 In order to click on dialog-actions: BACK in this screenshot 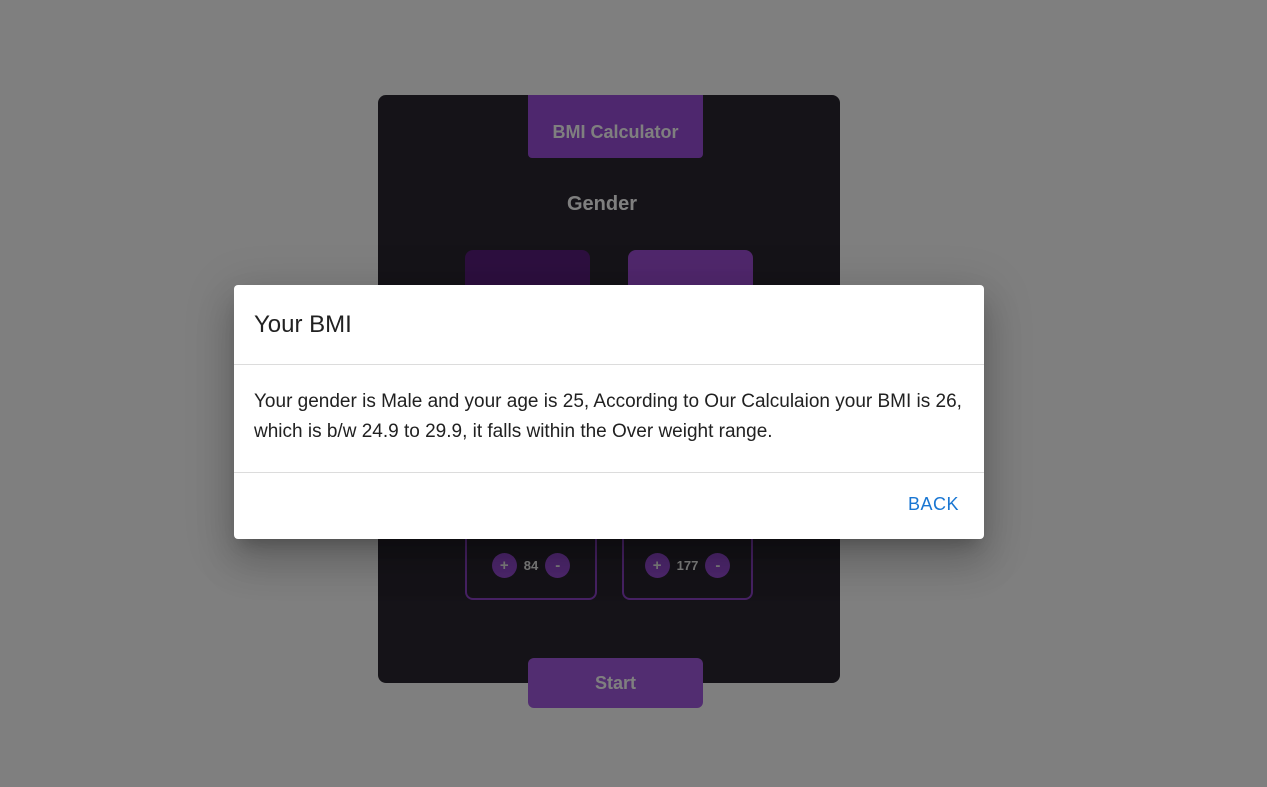, I will do `click(609, 506)`.